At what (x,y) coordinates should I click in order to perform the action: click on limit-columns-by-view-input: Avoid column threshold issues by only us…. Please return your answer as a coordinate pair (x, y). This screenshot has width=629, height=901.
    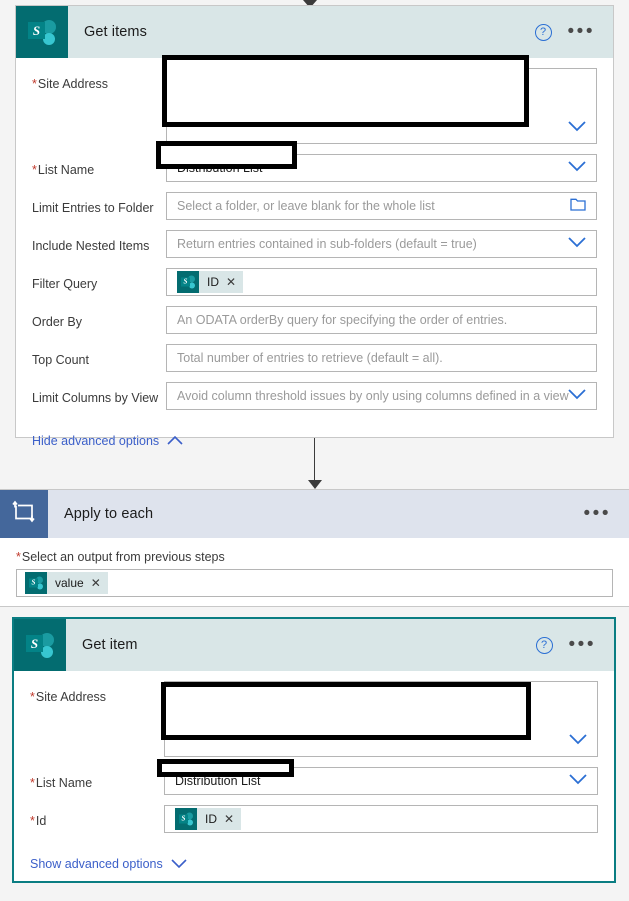
    Looking at the image, I should click on (381, 396).